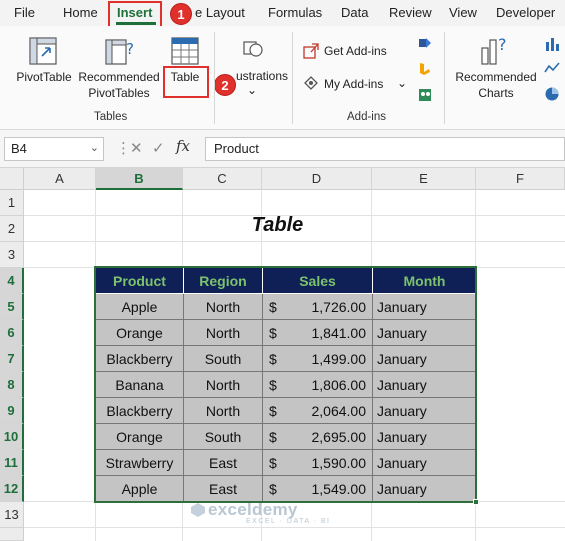 This screenshot has height=541, width=565. What do you see at coordinates (158, 148) in the screenshot?
I see `confirm-entry-icon: ✓` at bounding box center [158, 148].